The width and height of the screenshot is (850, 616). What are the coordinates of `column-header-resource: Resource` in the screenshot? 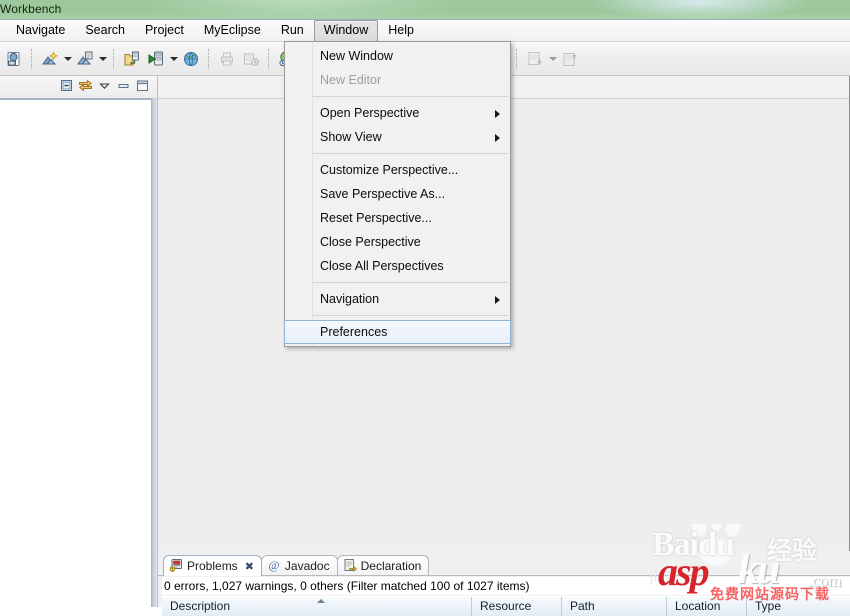 It's located at (517, 606).